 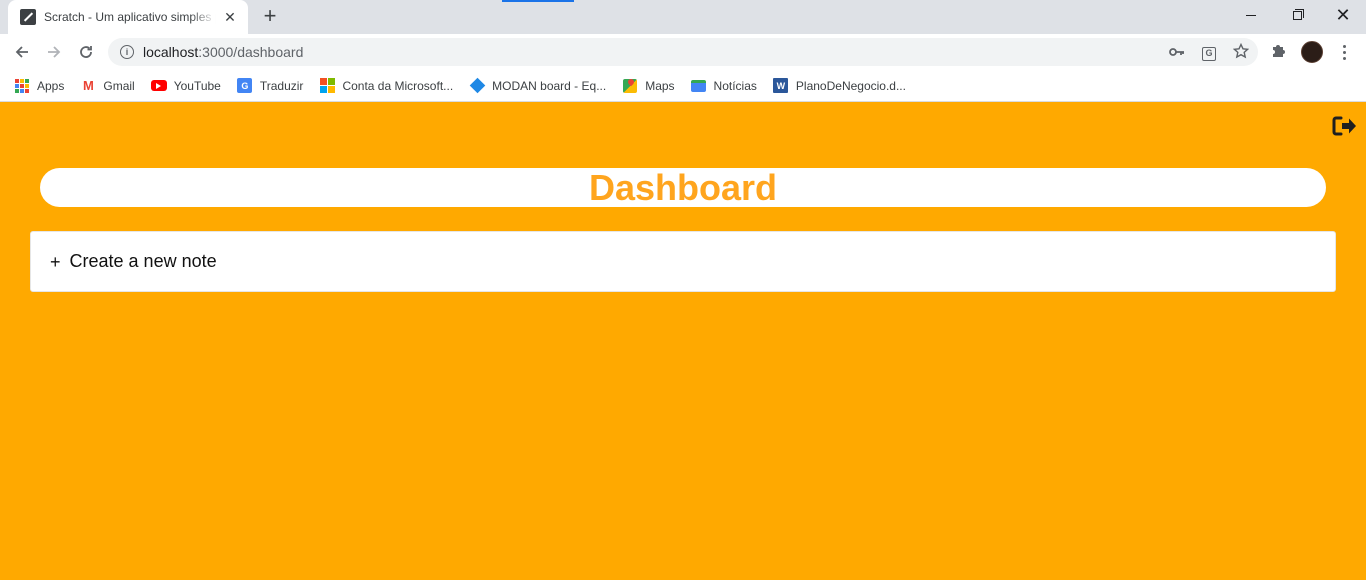 What do you see at coordinates (119, 85) in the screenshot?
I see `bookmark-label: Gmail` at bounding box center [119, 85].